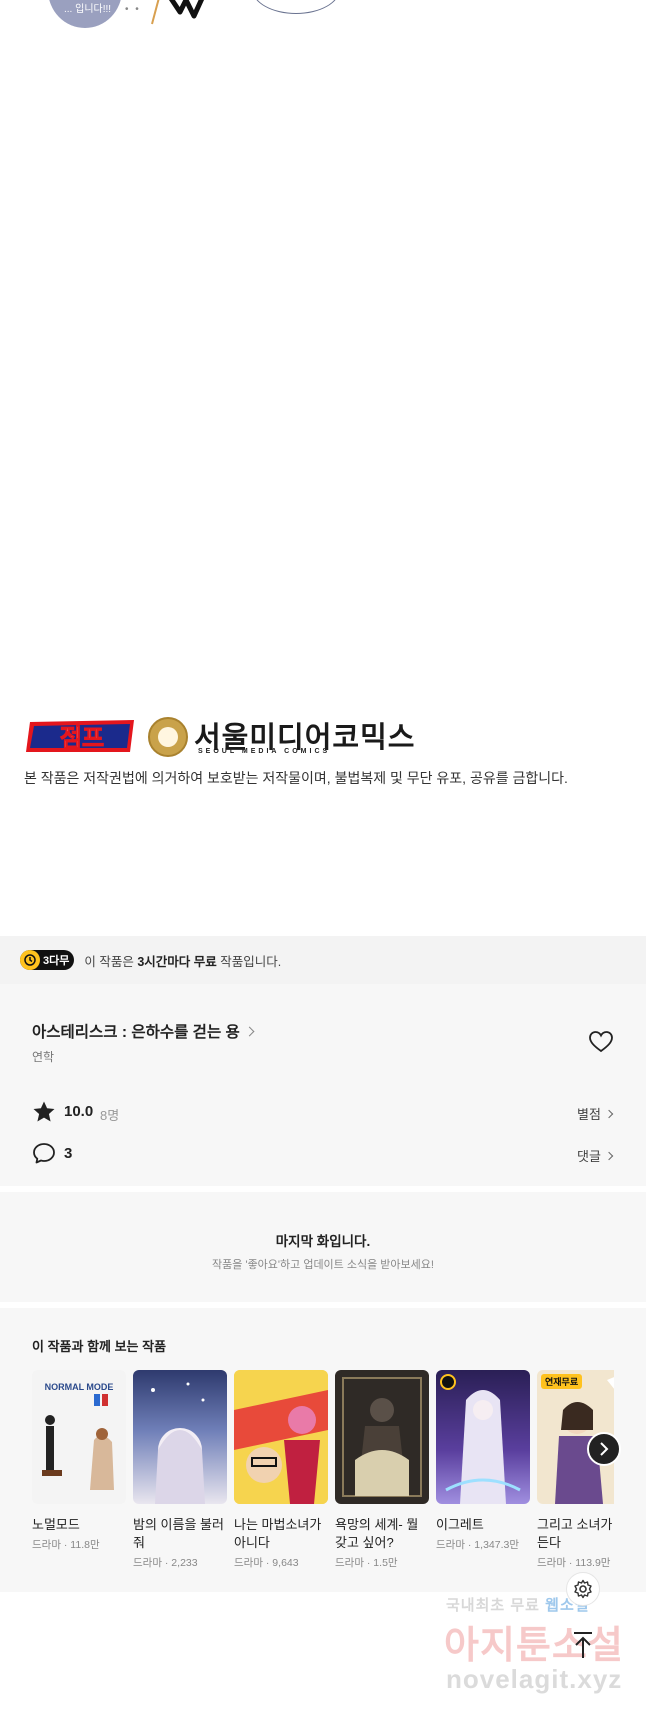 This screenshot has width=646, height=1709. I want to click on last-episode-notice: 마지막 화입니다. 작품을 '좋아요'하고 업데이트 소식을 받아보세요!, so click(323, 1247).